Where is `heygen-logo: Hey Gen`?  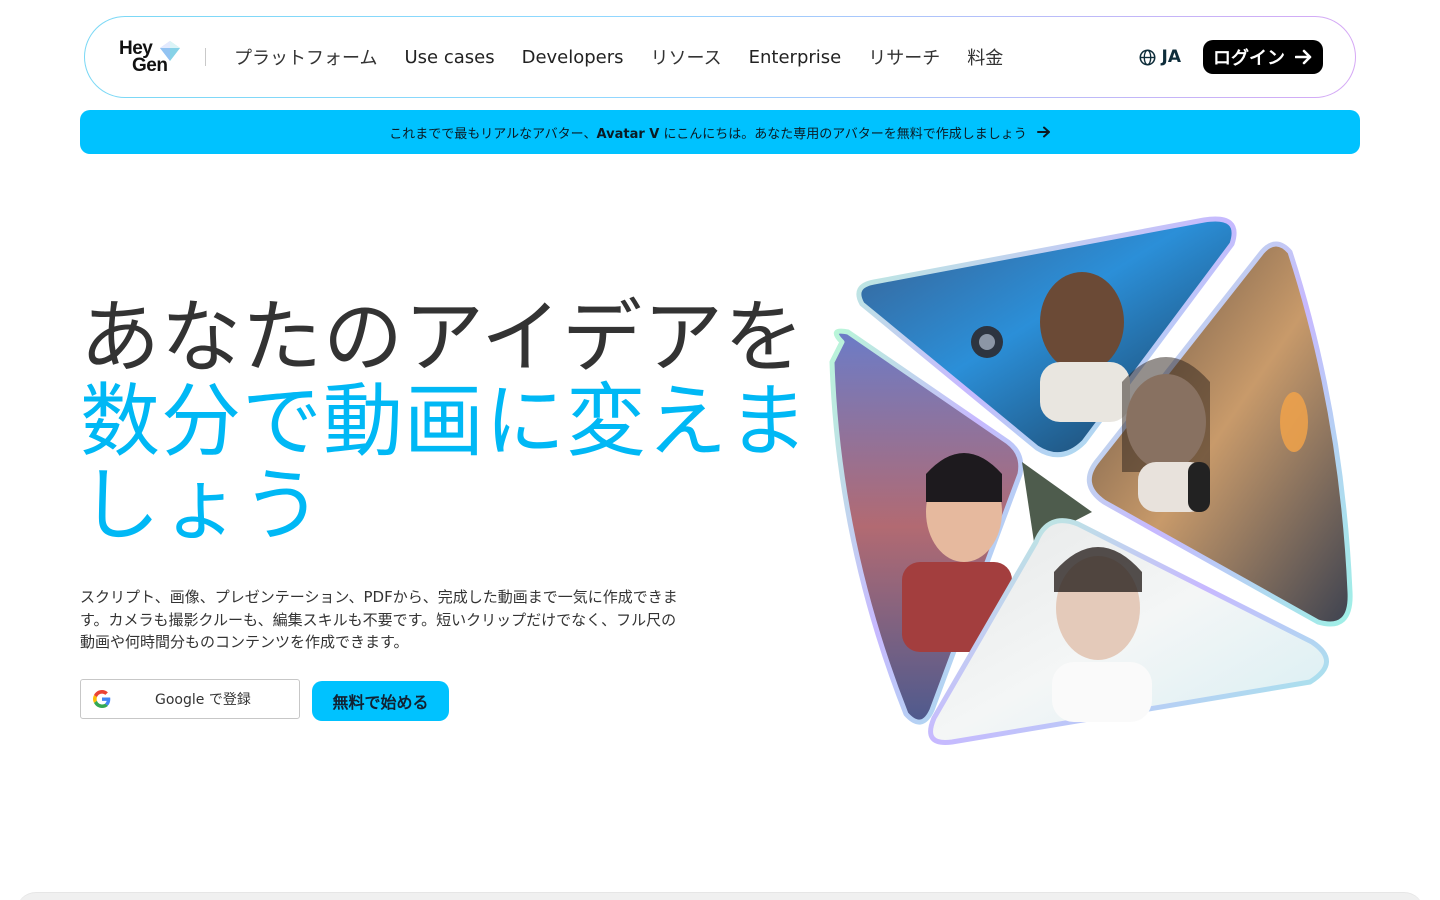 heygen-logo: Hey Gen is located at coordinates (150, 57).